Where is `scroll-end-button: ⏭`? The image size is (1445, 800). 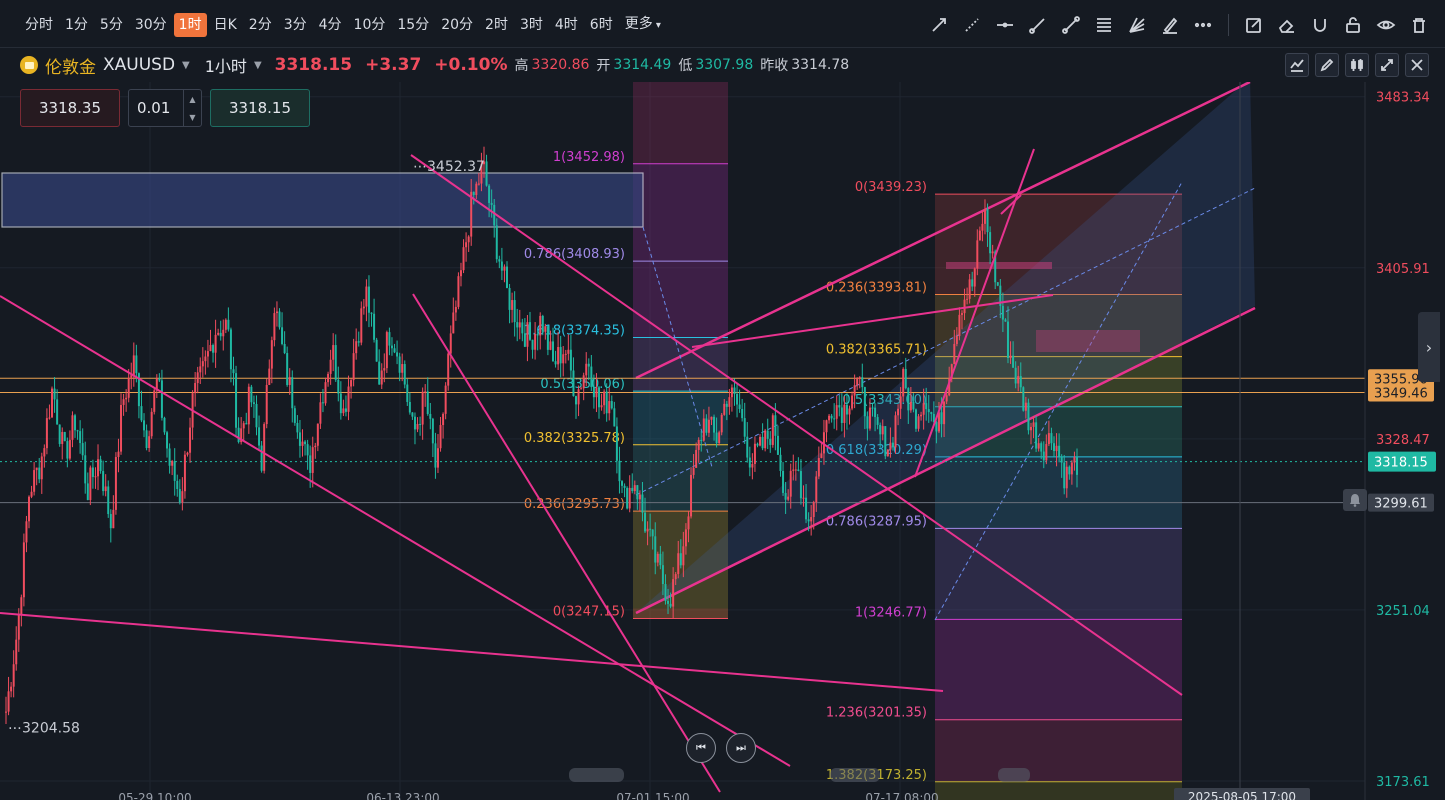
scroll-end-button: ⏭ is located at coordinates (741, 748).